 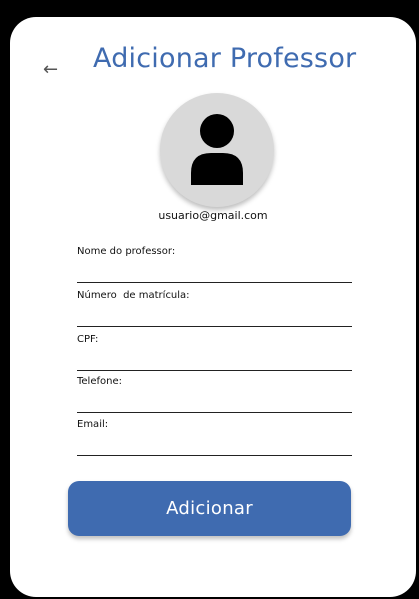 I want to click on professor-name-input, so click(x=214, y=270).